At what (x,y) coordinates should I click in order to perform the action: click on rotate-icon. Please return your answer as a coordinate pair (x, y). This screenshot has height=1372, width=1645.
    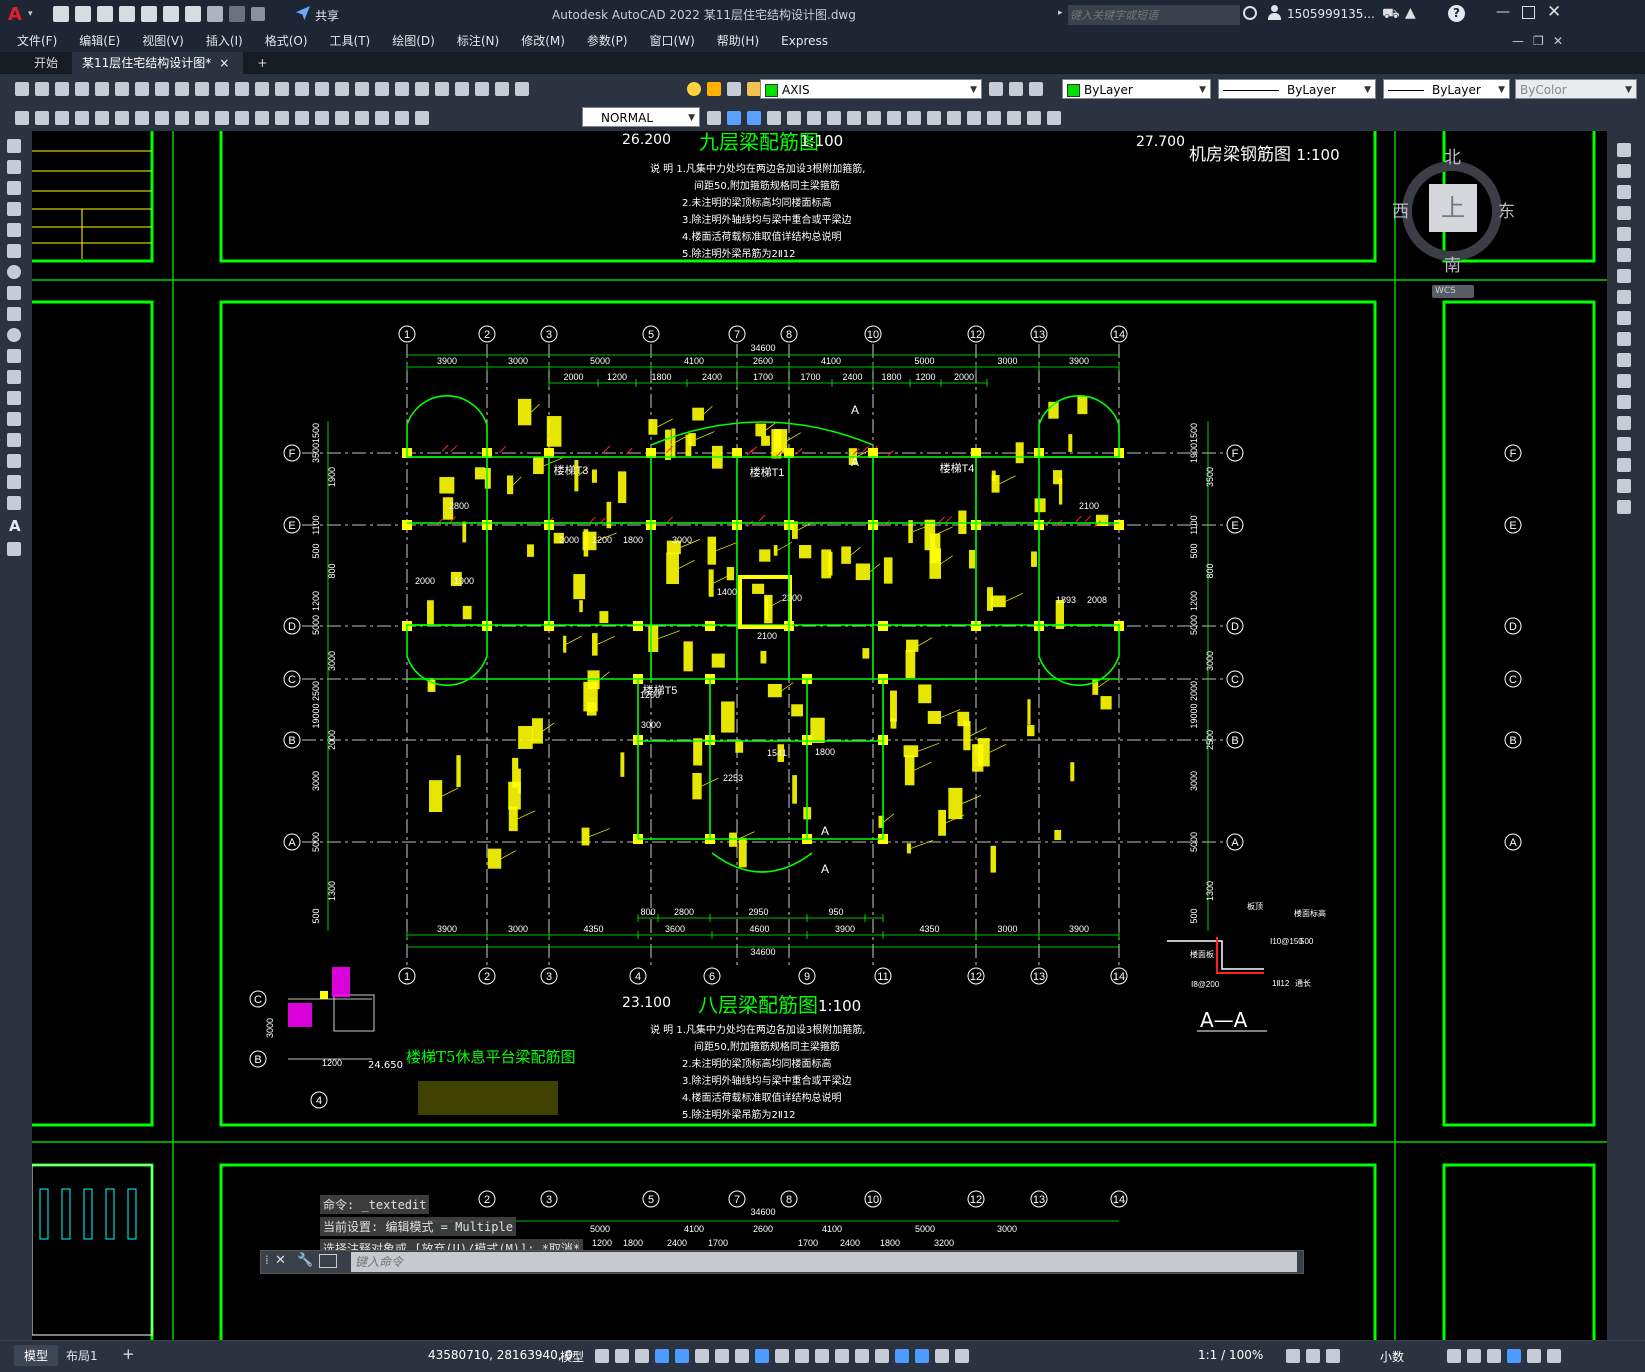
    Looking at the image, I should click on (1624, 276).